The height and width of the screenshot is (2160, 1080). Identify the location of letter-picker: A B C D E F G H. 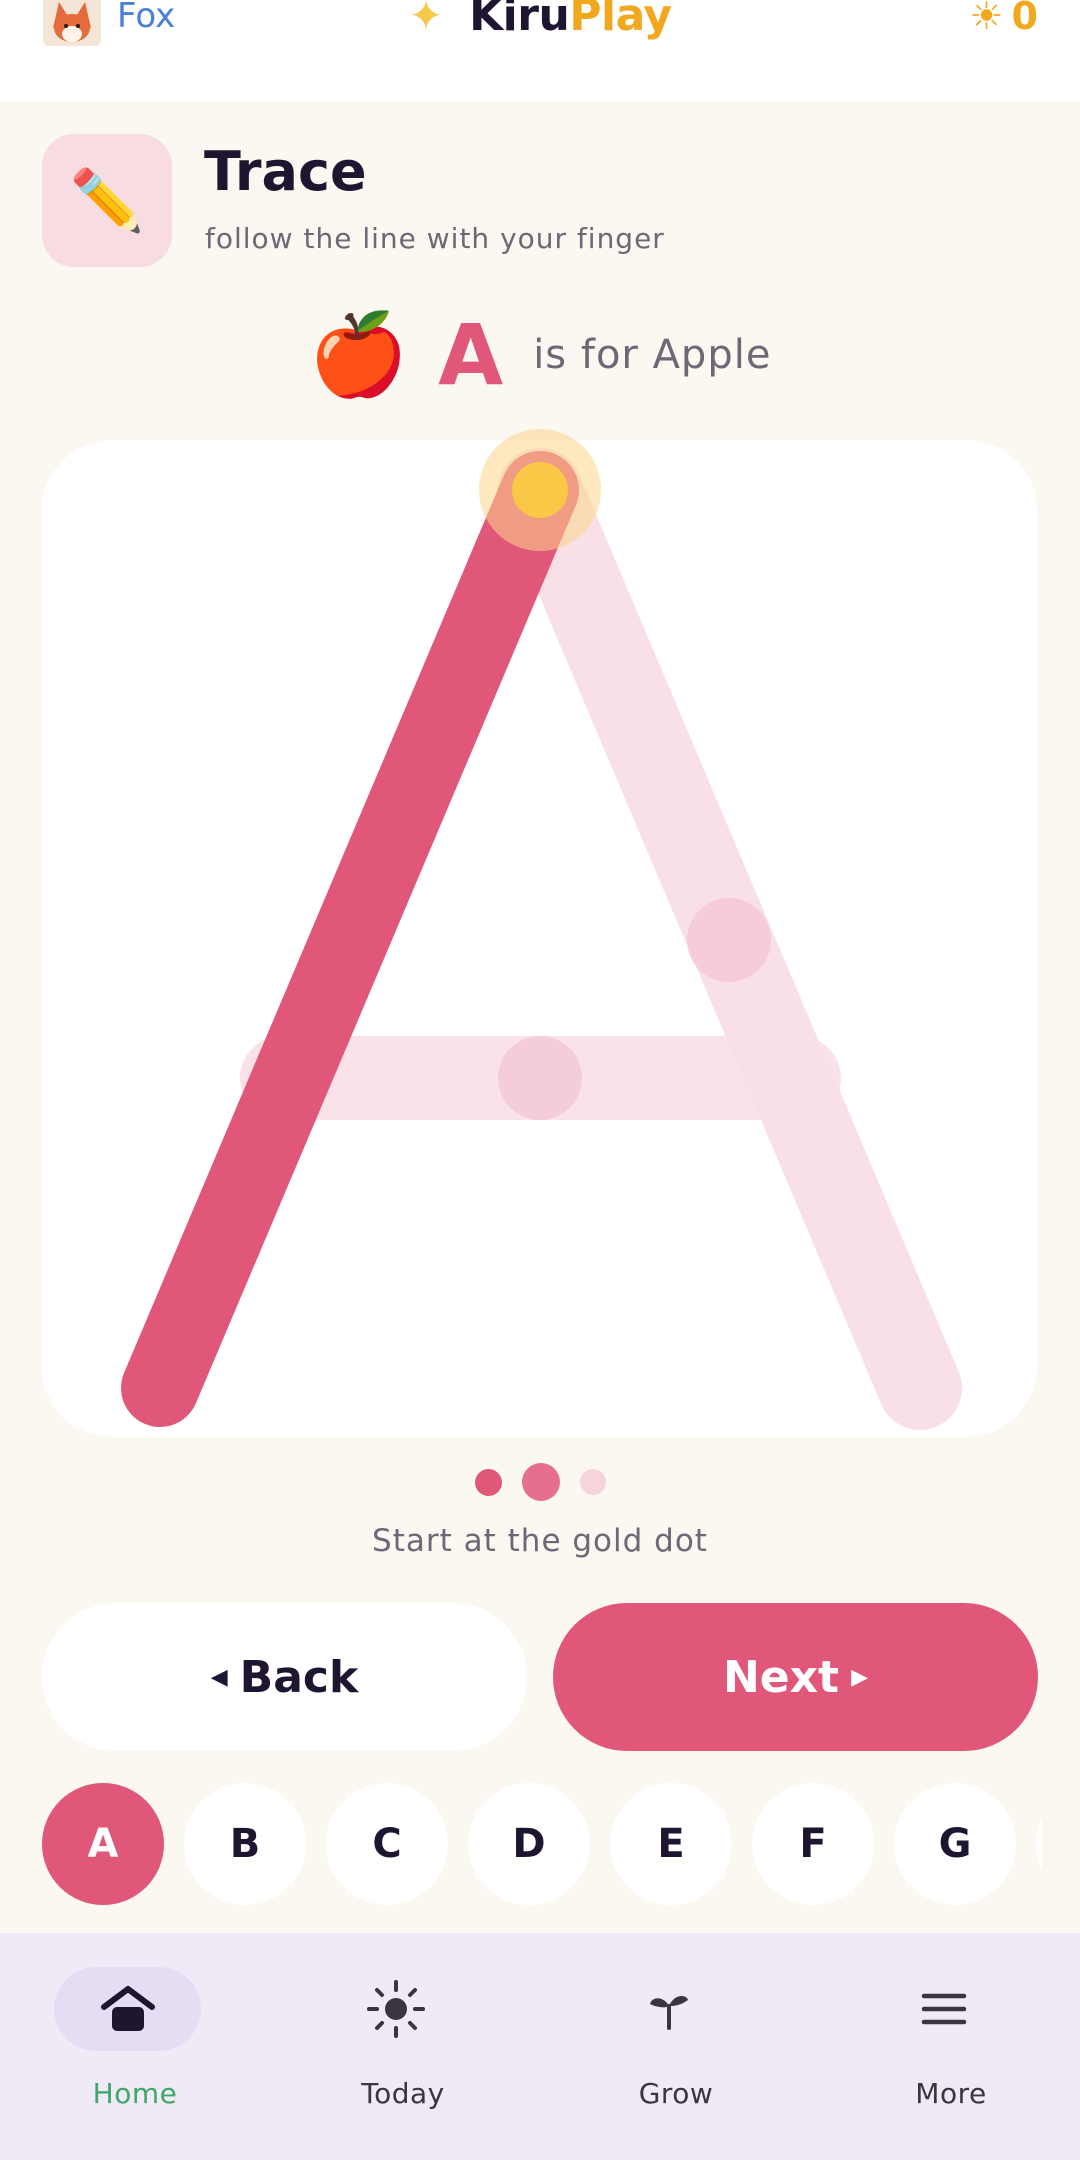
(542, 1844).